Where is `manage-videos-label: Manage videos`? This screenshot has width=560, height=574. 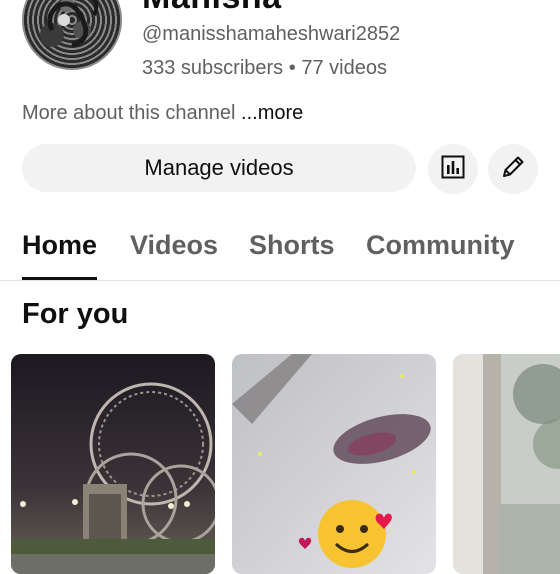 manage-videos-label: Manage videos is located at coordinates (219, 167).